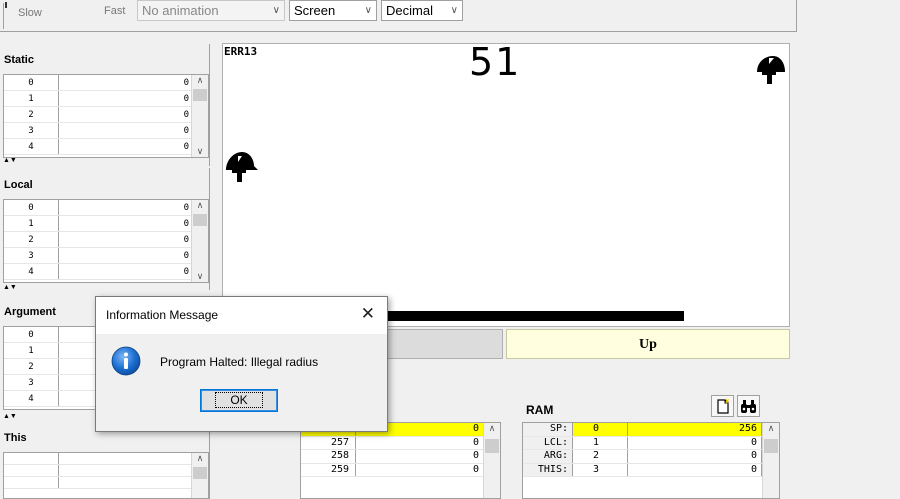  Describe the element at coordinates (495, 62) in the screenshot. I see `score-text: 51` at that location.